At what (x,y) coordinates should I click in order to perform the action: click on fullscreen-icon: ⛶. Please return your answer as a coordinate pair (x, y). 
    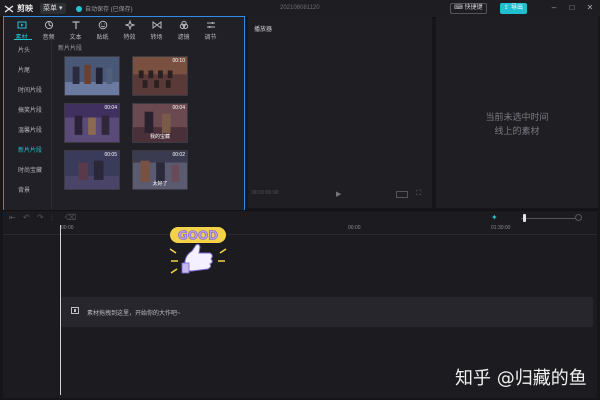
    Looking at the image, I should click on (418, 194).